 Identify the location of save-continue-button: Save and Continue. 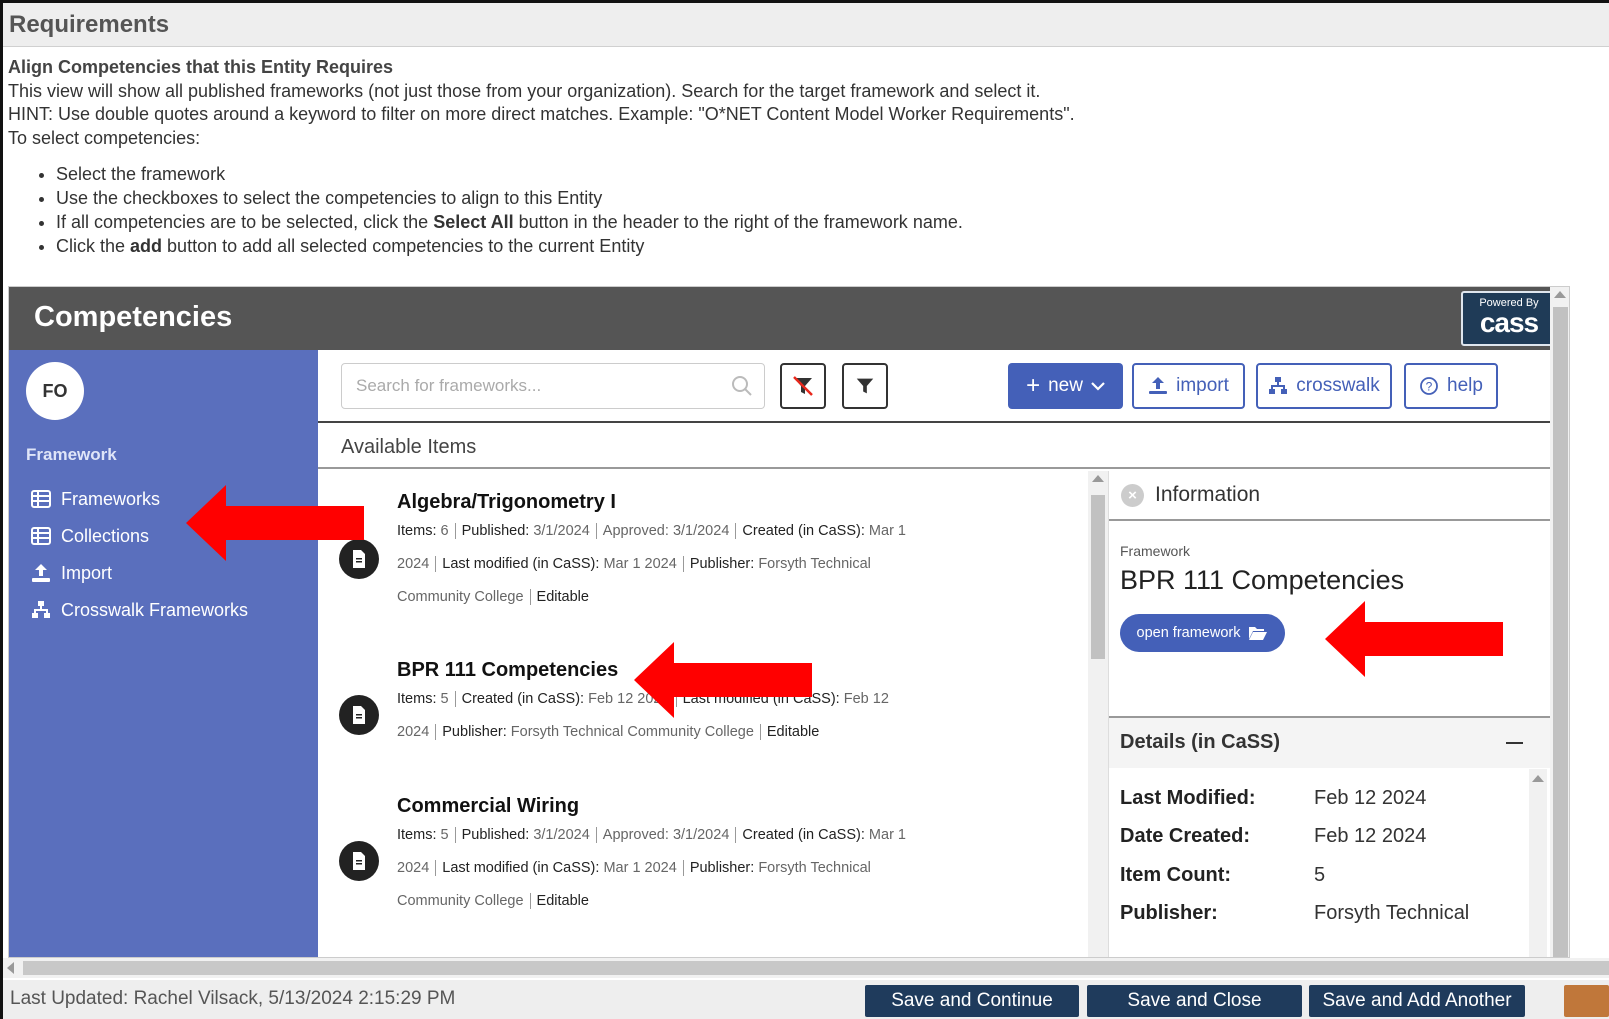
(972, 1001).